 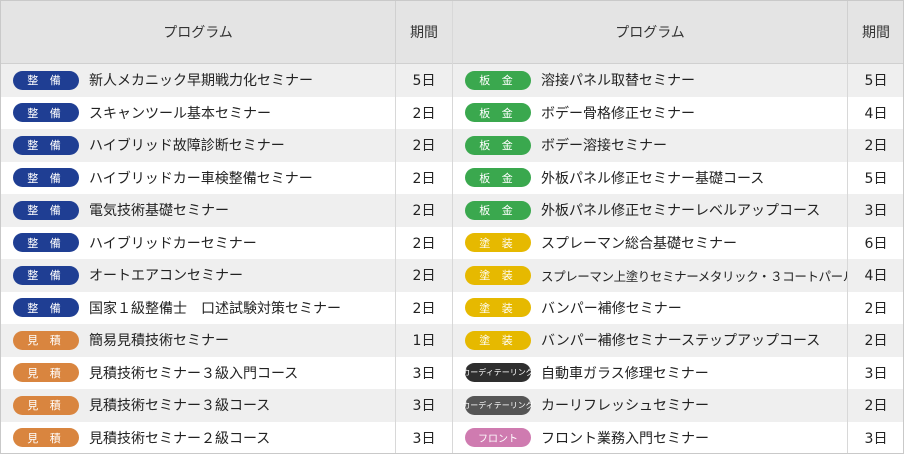 I want to click on program-cell: 塗 装スプレーマン上塗りセミナーメタリック・３コートパールコース, so click(x=650, y=275).